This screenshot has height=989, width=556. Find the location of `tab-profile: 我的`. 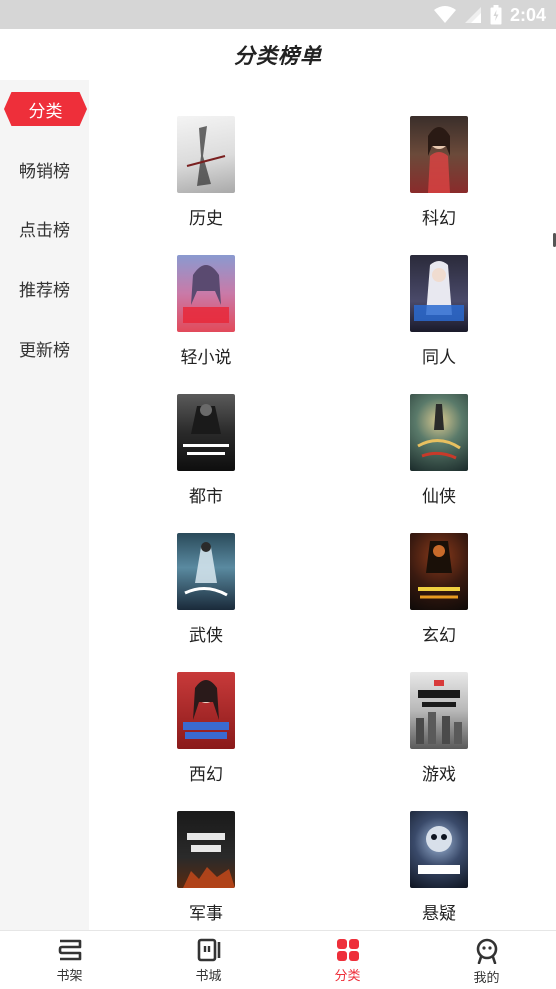

tab-profile: 我的 is located at coordinates (486, 960).